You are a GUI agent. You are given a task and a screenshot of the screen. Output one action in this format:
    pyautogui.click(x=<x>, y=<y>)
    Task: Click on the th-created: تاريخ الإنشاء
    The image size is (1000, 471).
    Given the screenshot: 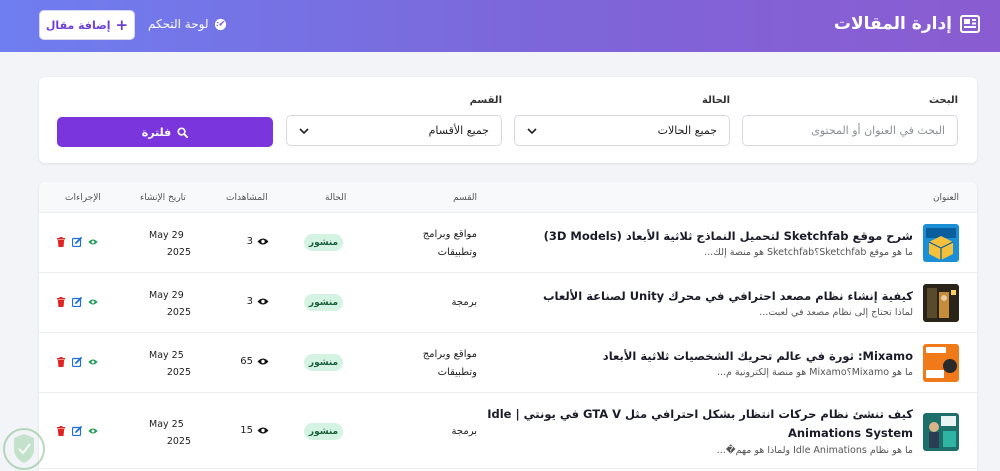 What is the action you would take?
    pyautogui.click(x=163, y=198)
    